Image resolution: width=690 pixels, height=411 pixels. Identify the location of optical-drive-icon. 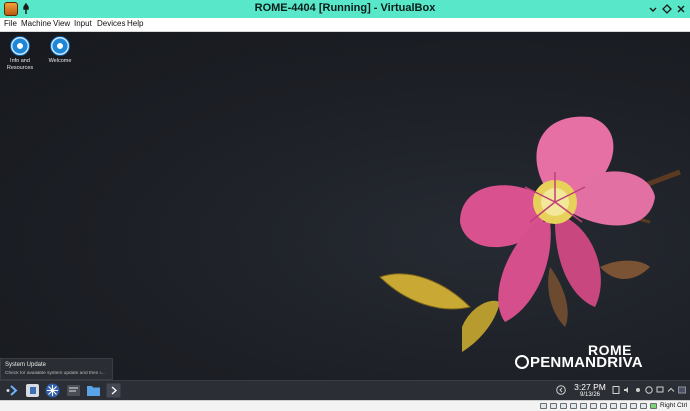
(553, 406).